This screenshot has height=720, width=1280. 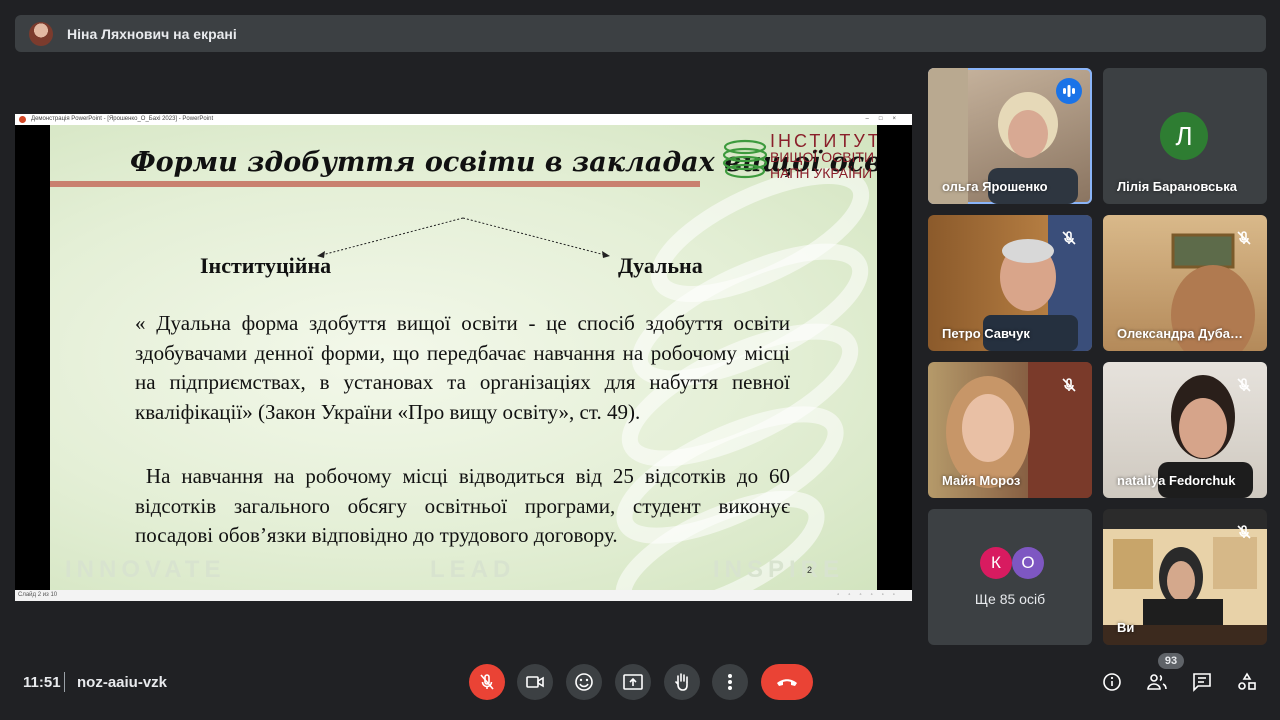 What do you see at coordinates (981, 480) in the screenshot?
I see `participant-name: Майя Мороз` at bounding box center [981, 480].